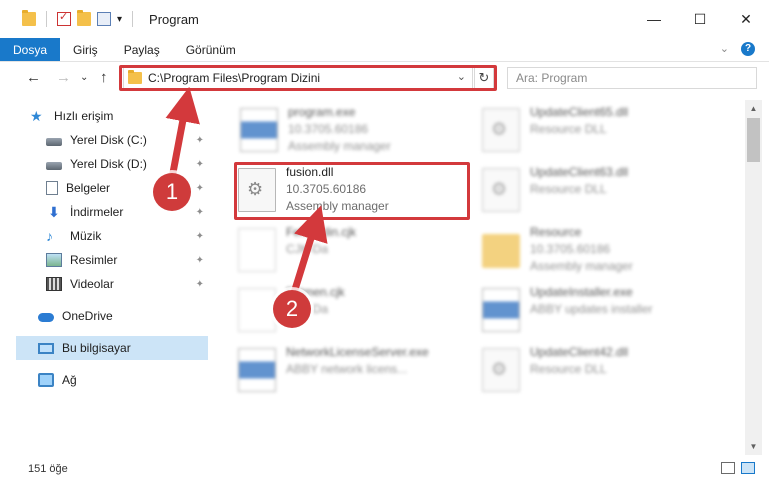 The image size is (769, 498). Describe the element at coordinates (54, 284) in the screenshot. I see `videos-icon` at that location.